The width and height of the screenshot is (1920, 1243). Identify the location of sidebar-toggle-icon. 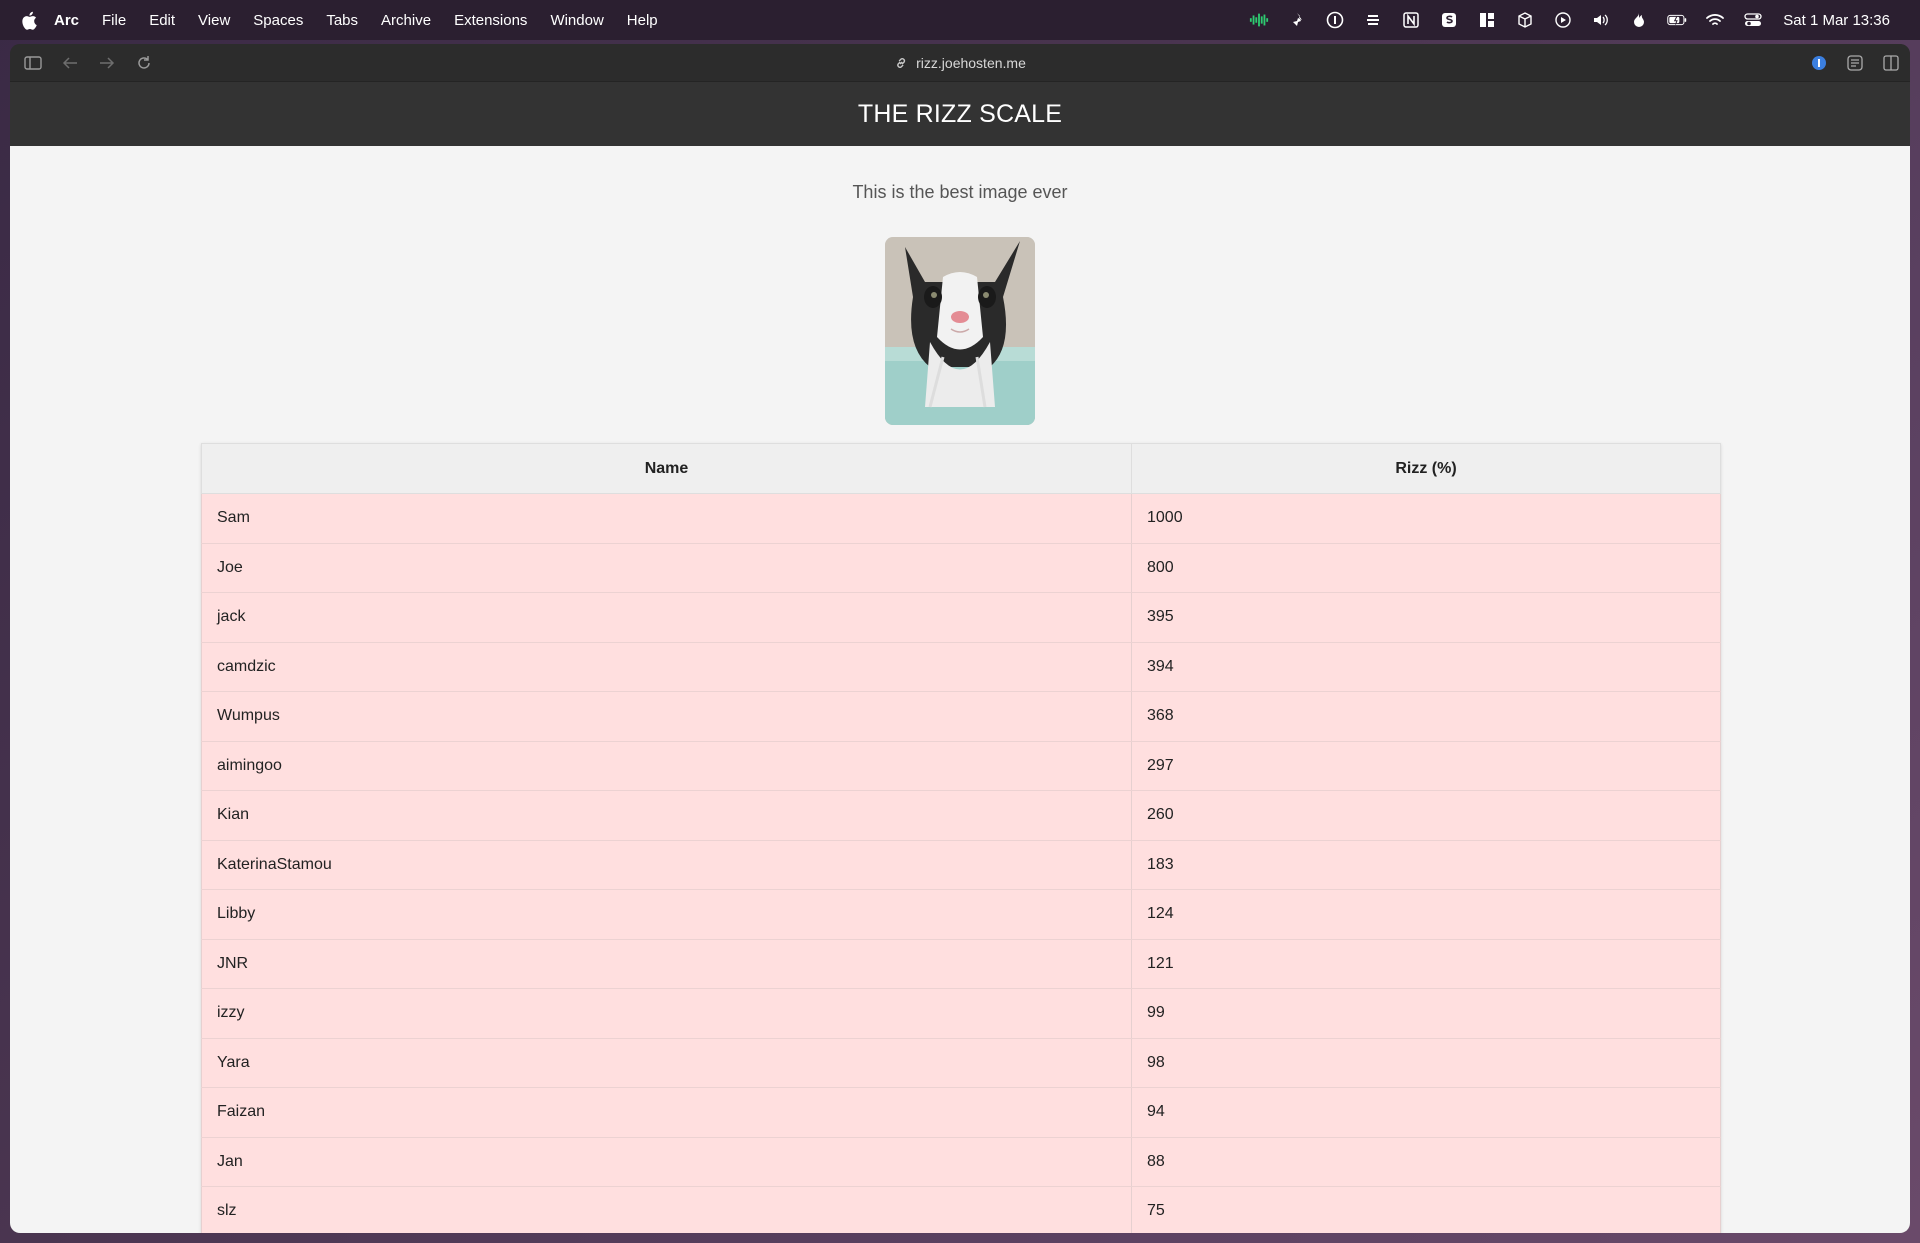
(33, 63).